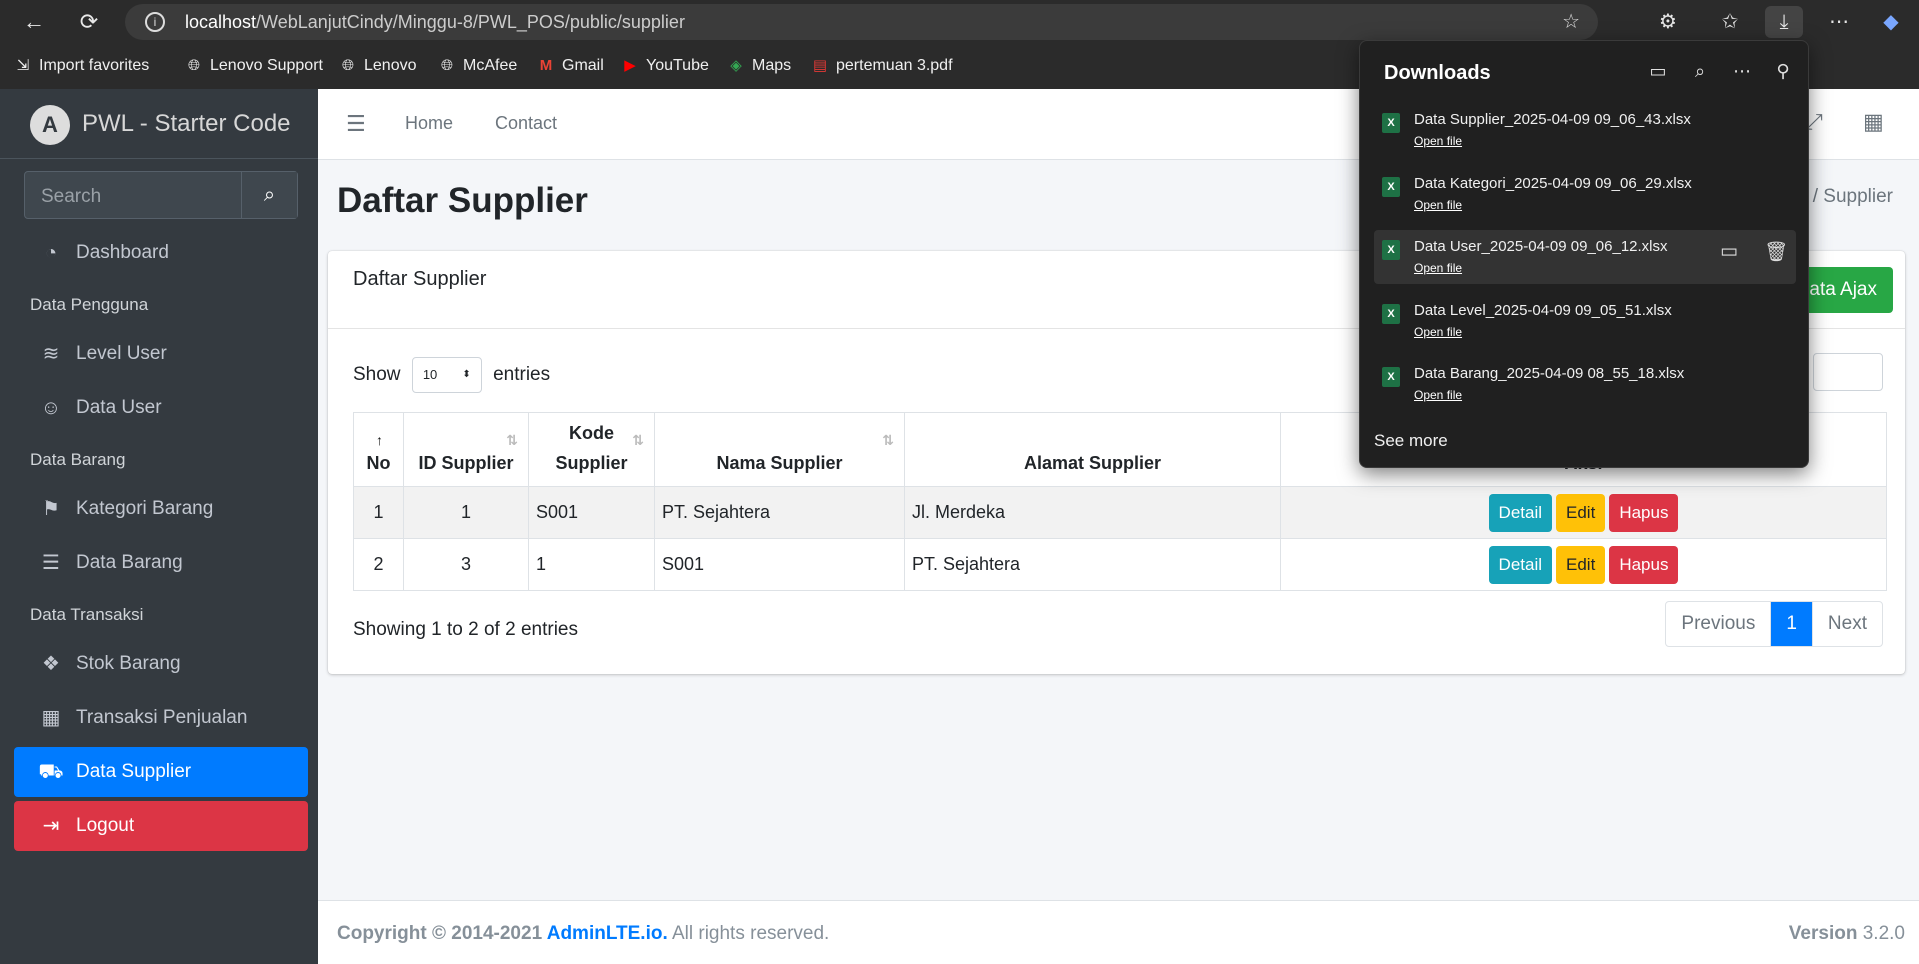 This screenshot has width=1919, height=964. I want to click on truck-icon: ⛟, so click(51, 772).